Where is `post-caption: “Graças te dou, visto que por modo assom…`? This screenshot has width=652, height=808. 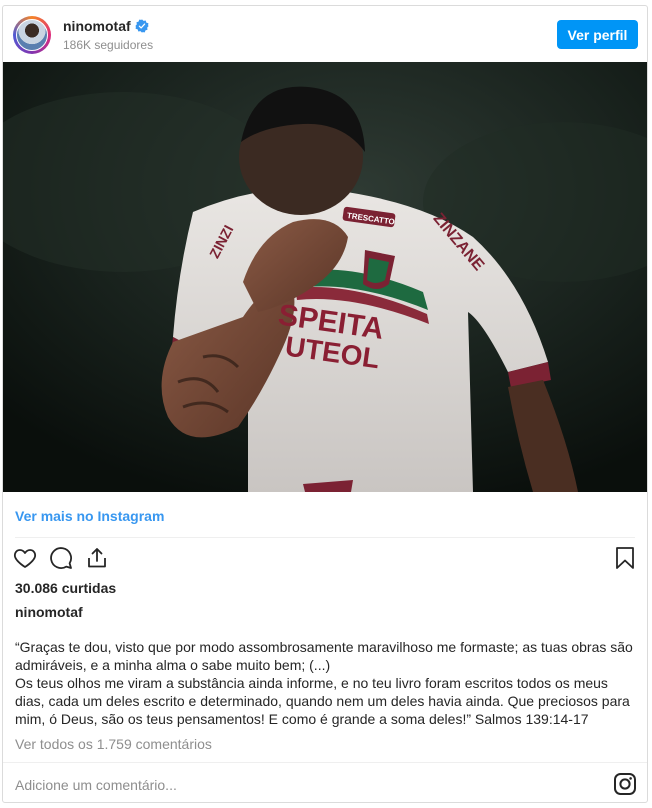 post-caption: “Graças te dou, visto que por modo assom… is located at coordinates (324, 683).